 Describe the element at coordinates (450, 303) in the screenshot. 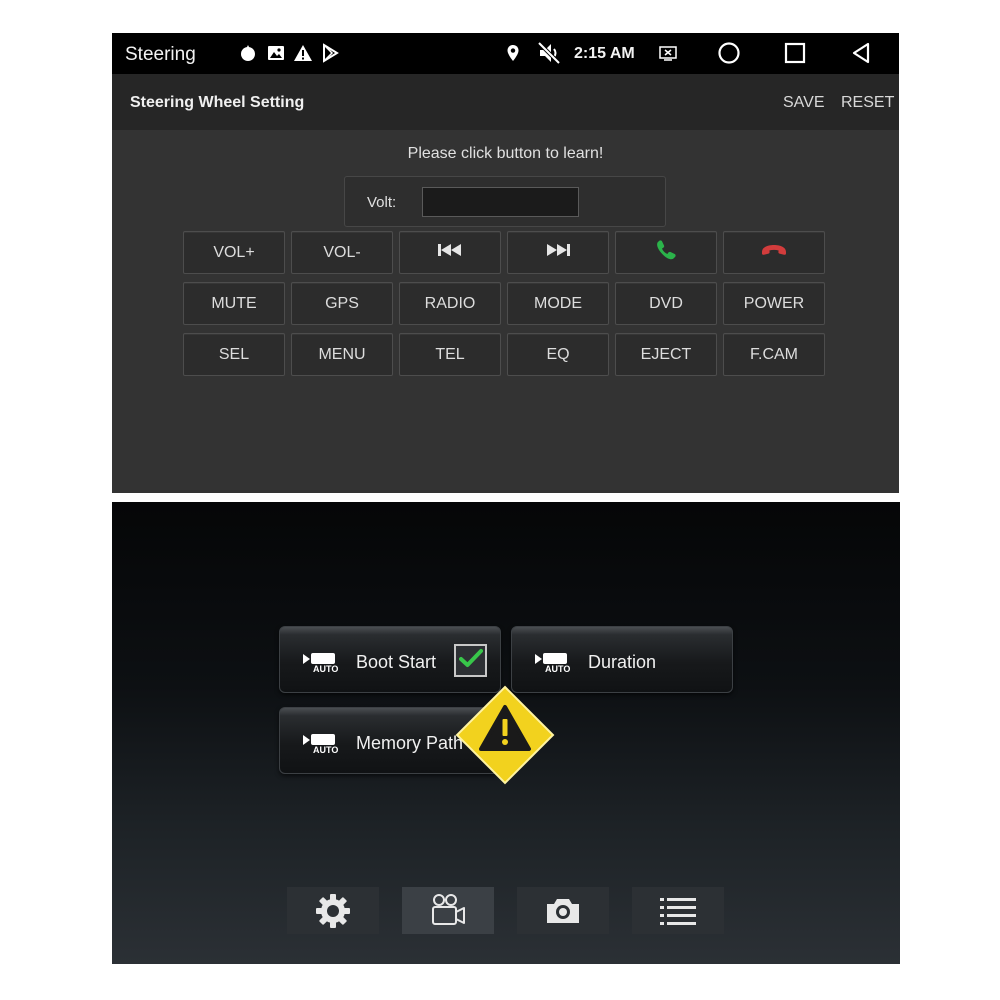

I see `radio-button: RADIO` at that location.